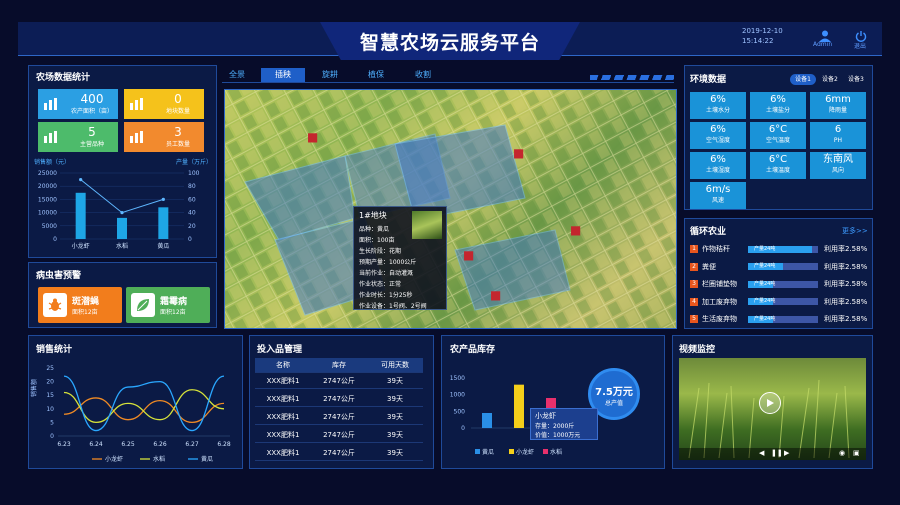 The width and height of the screenshot is (900, 505). Describe the element at coordinates (856, 79) in the screenshot. I see `device-tab-3: 设备3` at that location.